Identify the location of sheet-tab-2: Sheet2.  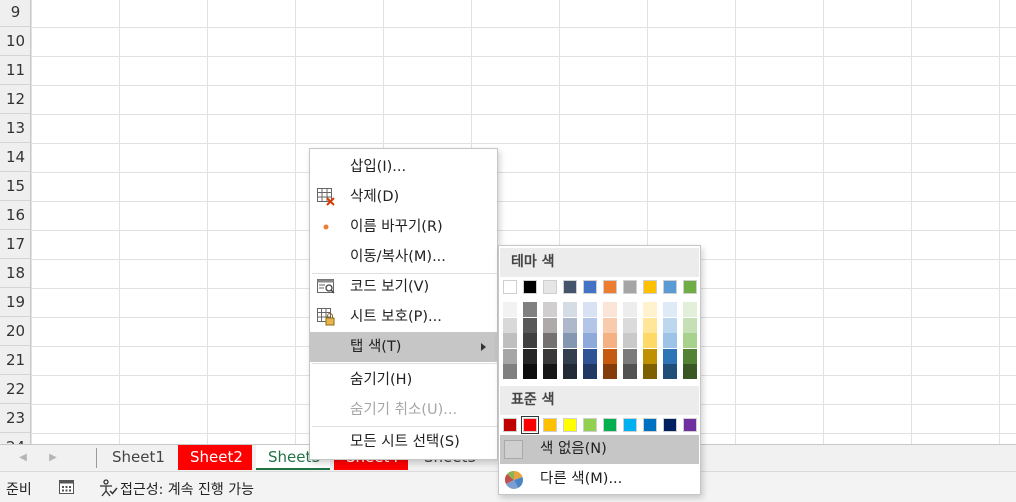
(215, 457).